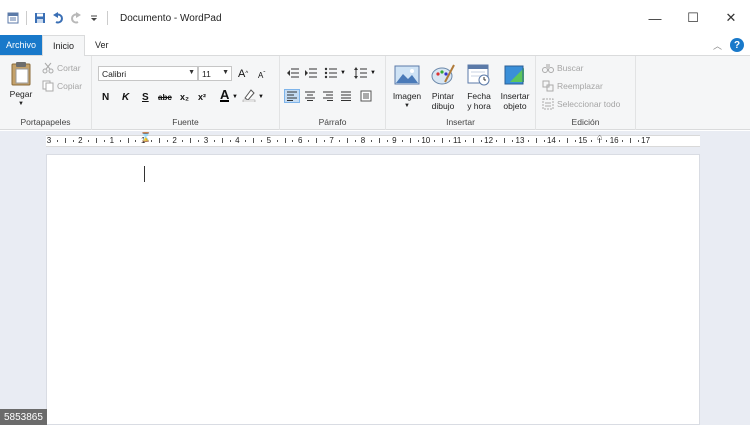  I want to click on decrease-indent-button, so click(293, 73).